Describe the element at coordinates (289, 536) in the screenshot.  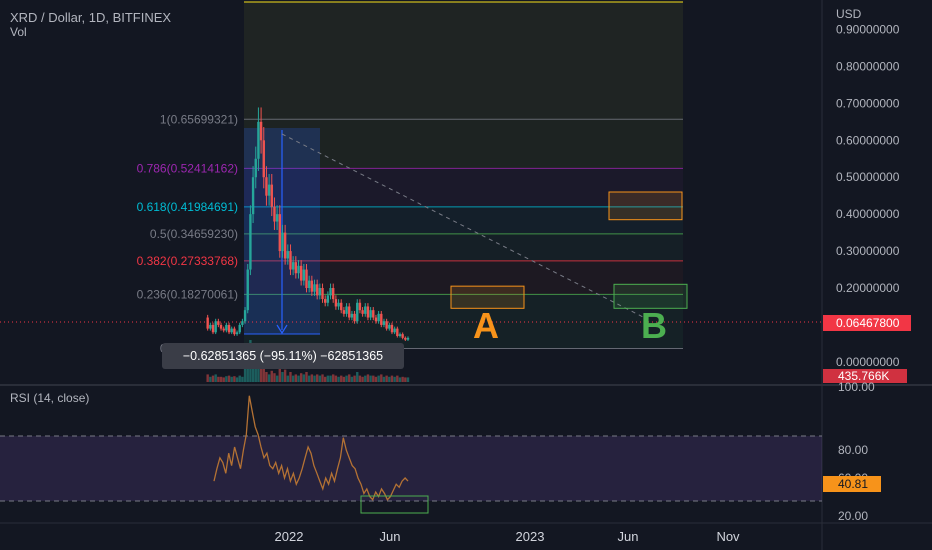
I see `time-tick-2022: 2022` at that location.